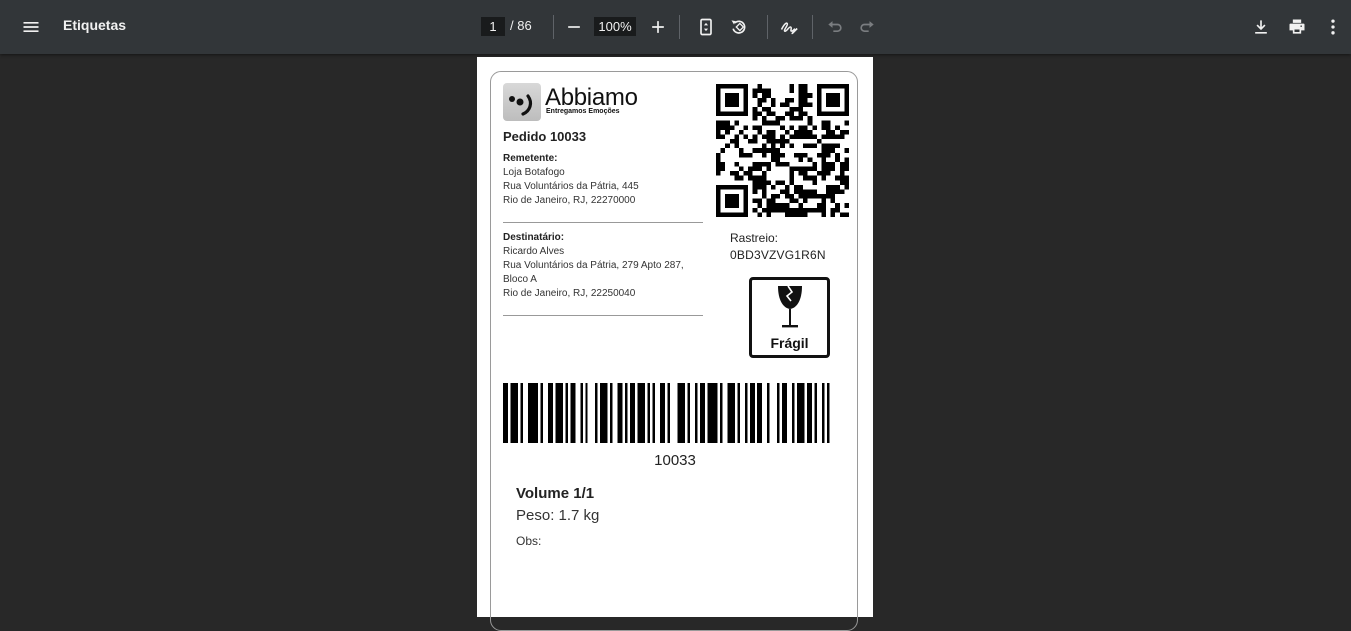 The image size is (1351, 631). I want to click on rotate-icon, so click(738, 27).